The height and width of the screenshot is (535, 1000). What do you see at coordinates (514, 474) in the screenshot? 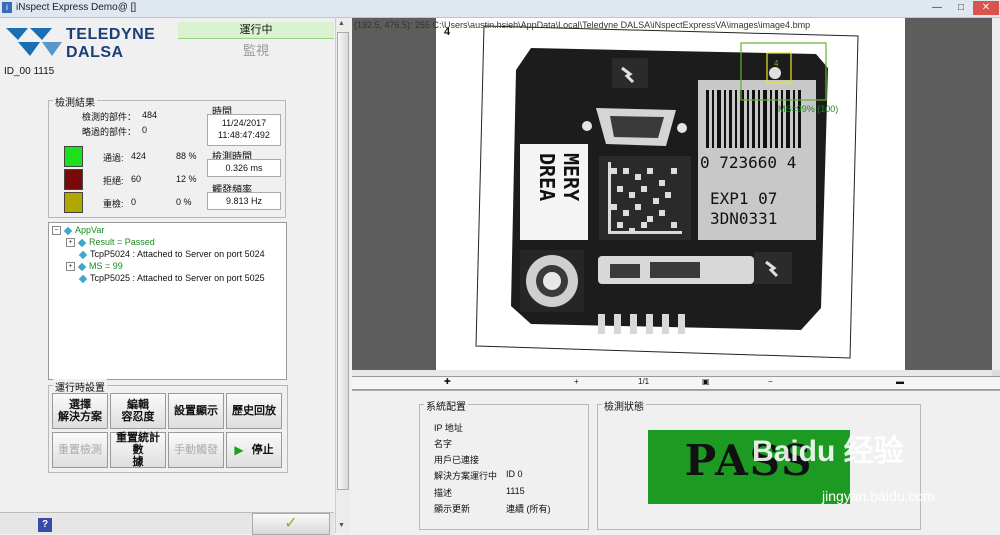
I see `solution-running-value: ID 0` at bounding box center [514, 474].